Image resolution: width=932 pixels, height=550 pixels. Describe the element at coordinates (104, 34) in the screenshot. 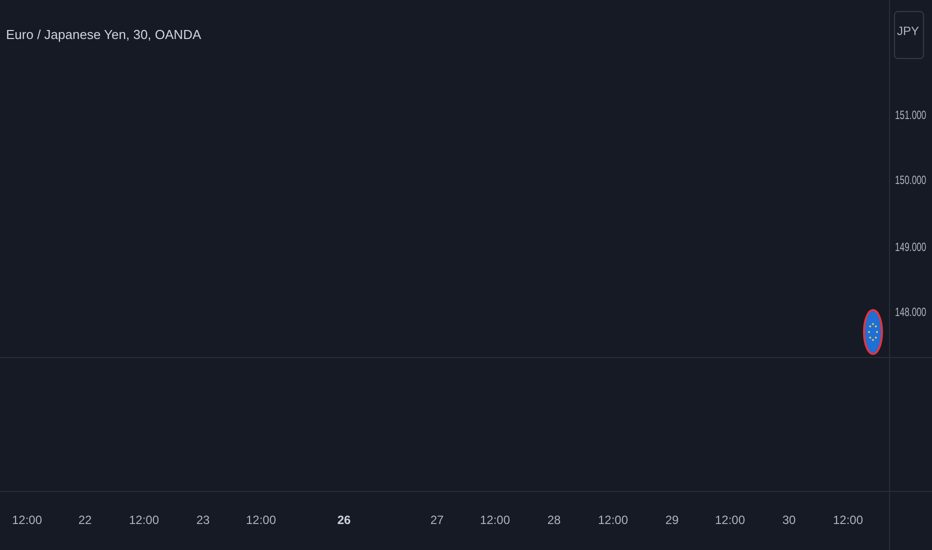

I see `chart-title: Euro / Japanese Yen, 30, OANDA` at that location.